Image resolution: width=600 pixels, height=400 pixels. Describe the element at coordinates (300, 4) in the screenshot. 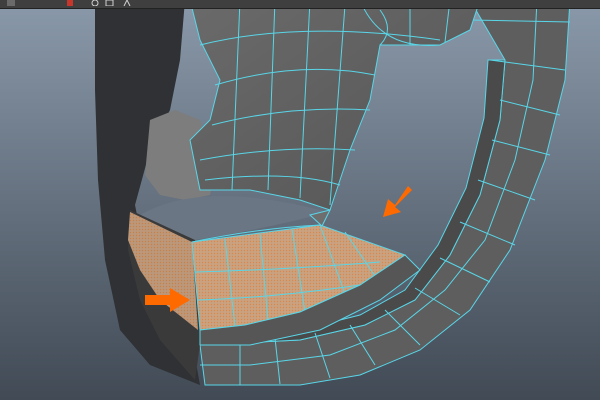

I see `viewport-toolbar` at that location.